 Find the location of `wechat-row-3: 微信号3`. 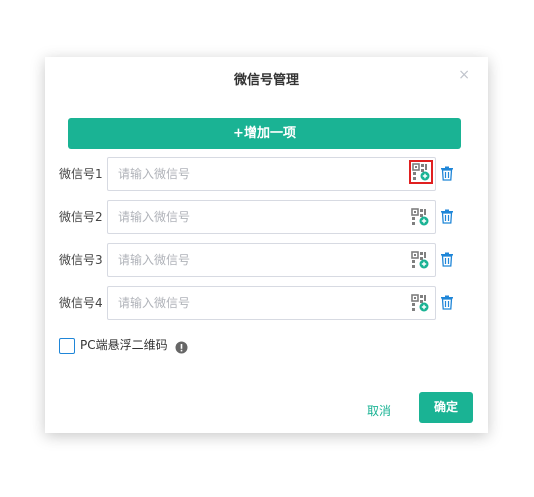

wechat-row-3: 微信号3 is located at coordinates (266, 260).